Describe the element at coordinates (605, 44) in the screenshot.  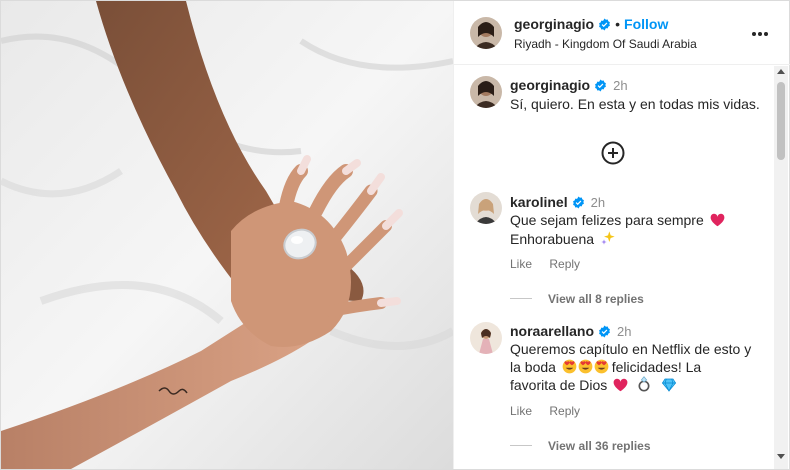
I see `post-location: Riyadh - Kingdom Of Saudi Arabia` at that location.